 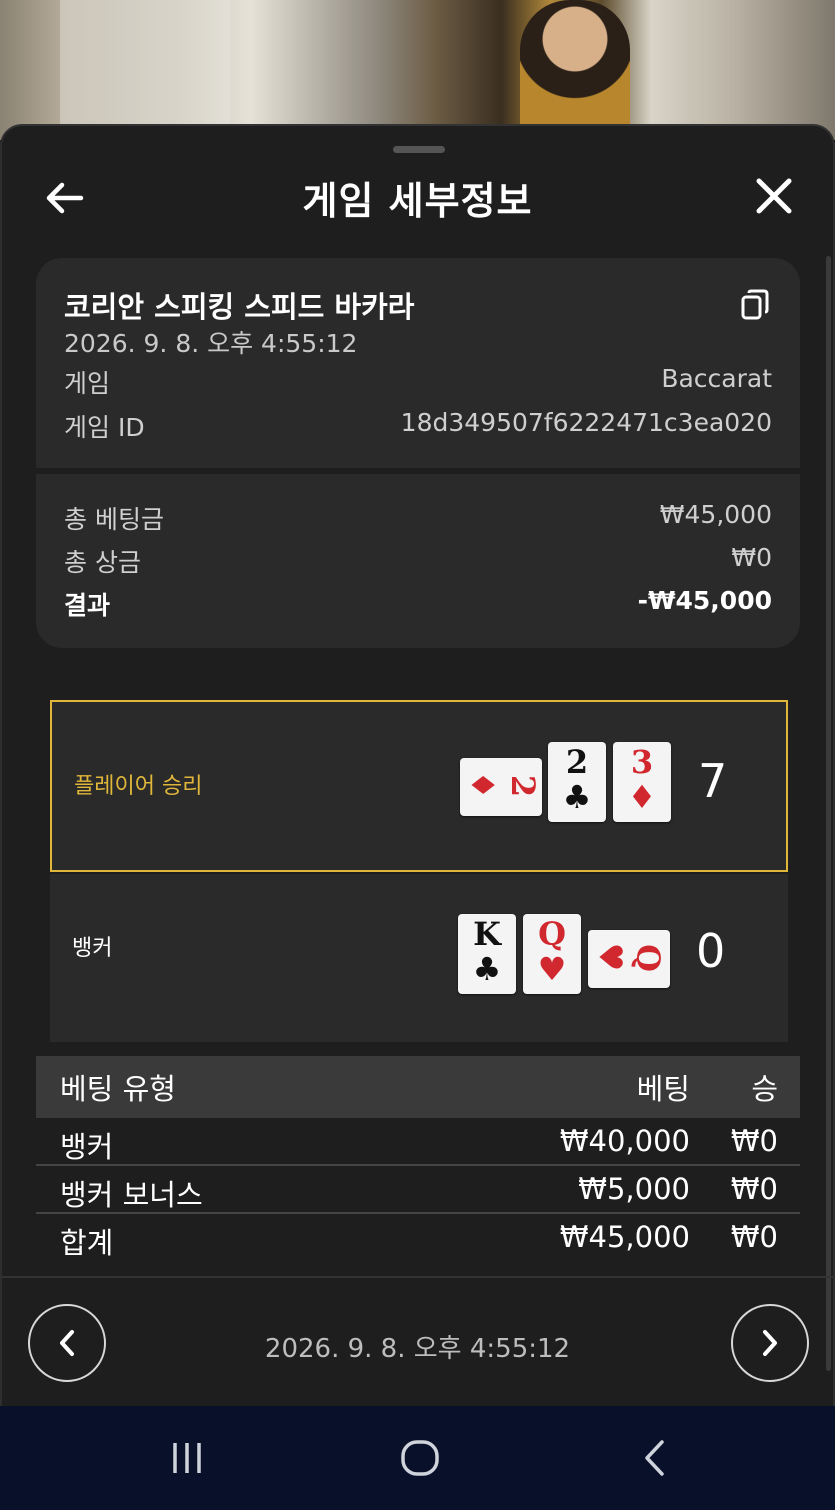 I want to click on bet-type-header: 베팅 유형, so click(x=118, y=1089).